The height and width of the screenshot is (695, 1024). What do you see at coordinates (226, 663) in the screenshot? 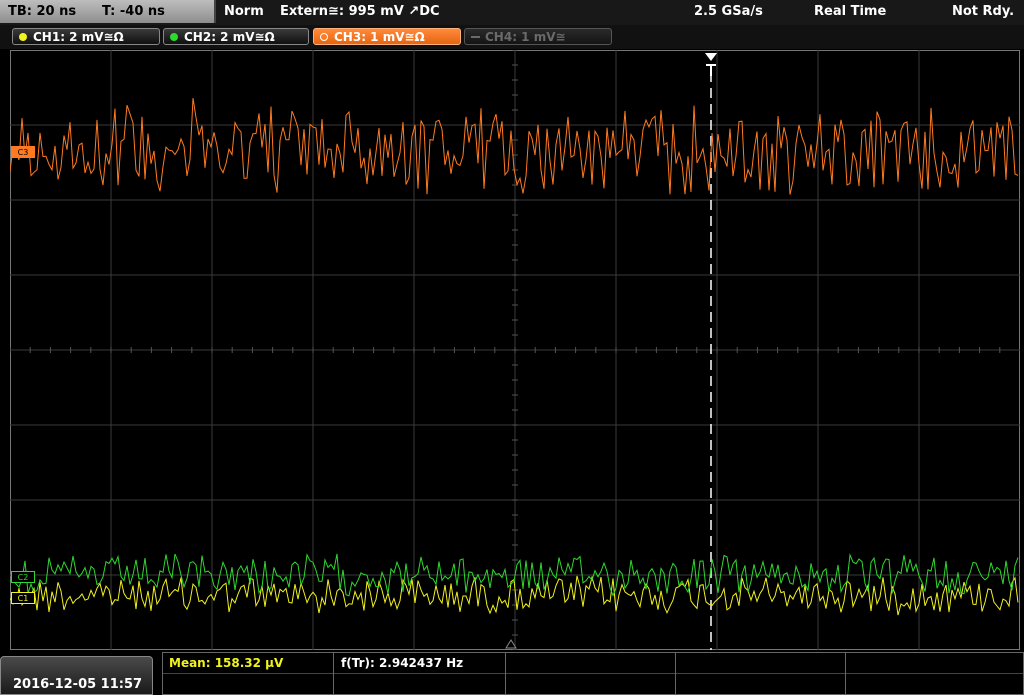
I see `measurement-mean: Mean: 158.32 µV` at bounding box center [226, 663].